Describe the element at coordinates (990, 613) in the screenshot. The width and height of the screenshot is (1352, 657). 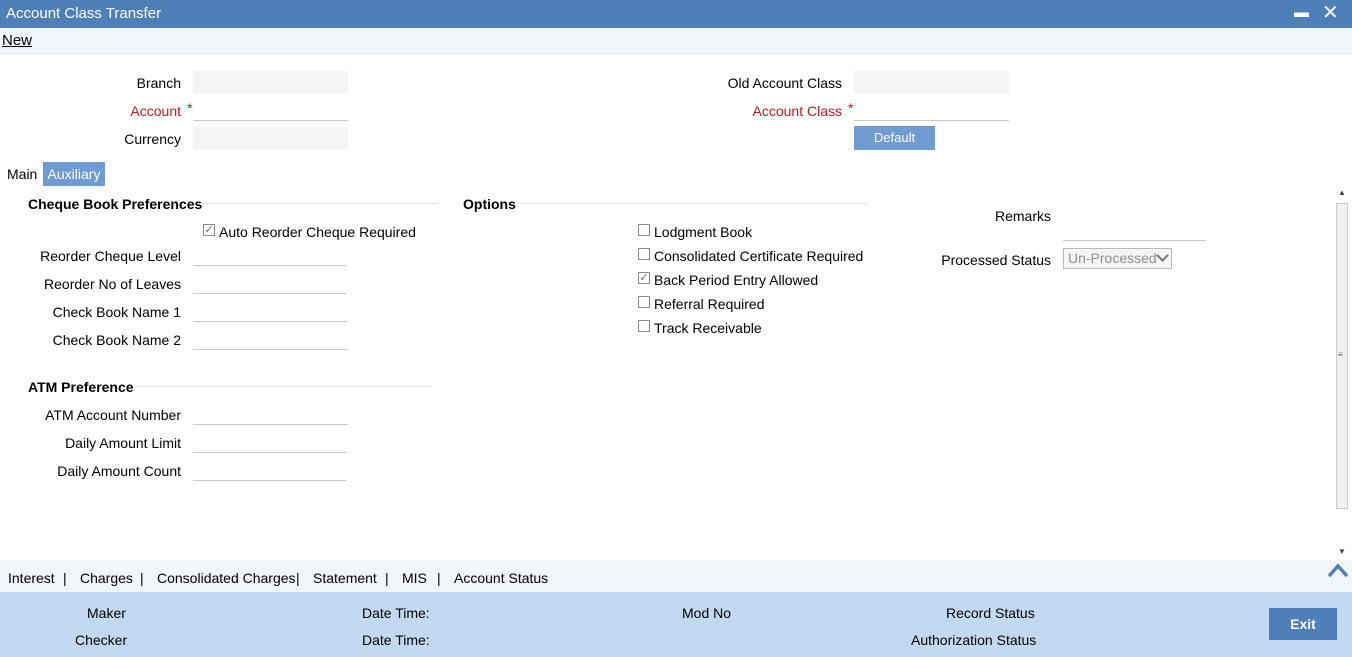
I see `record-status-label: Record Status` at that location.